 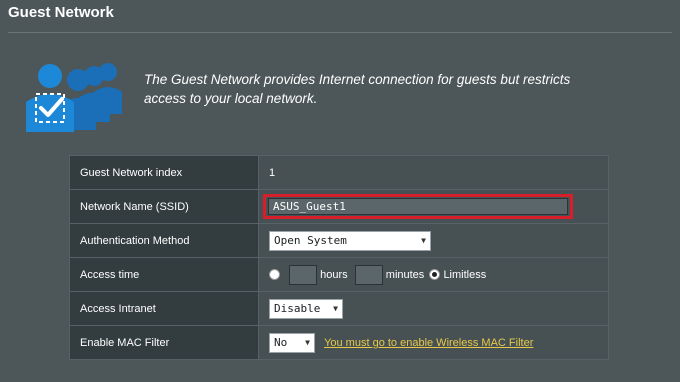 I want to click on ssid-label: Network Name (SSID), so click(x=164, y=206).